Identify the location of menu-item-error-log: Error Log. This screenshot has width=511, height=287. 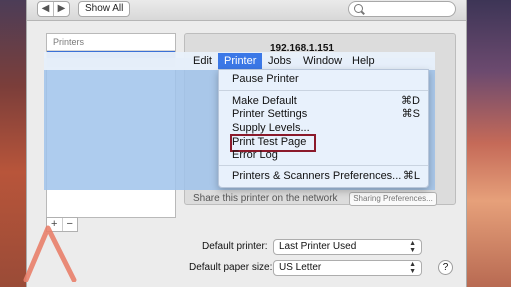
(326, 155).